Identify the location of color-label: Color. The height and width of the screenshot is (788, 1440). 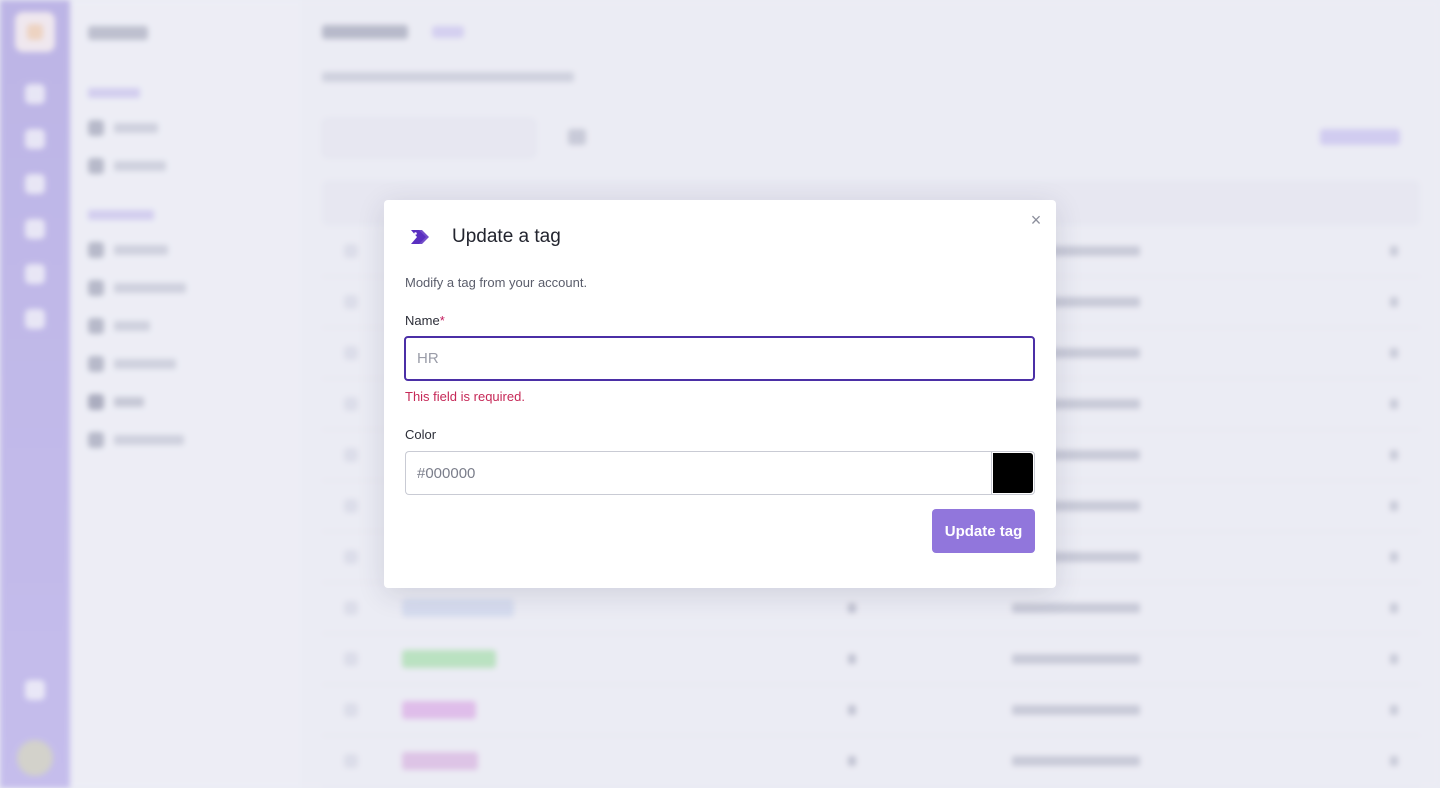
(421, 434).